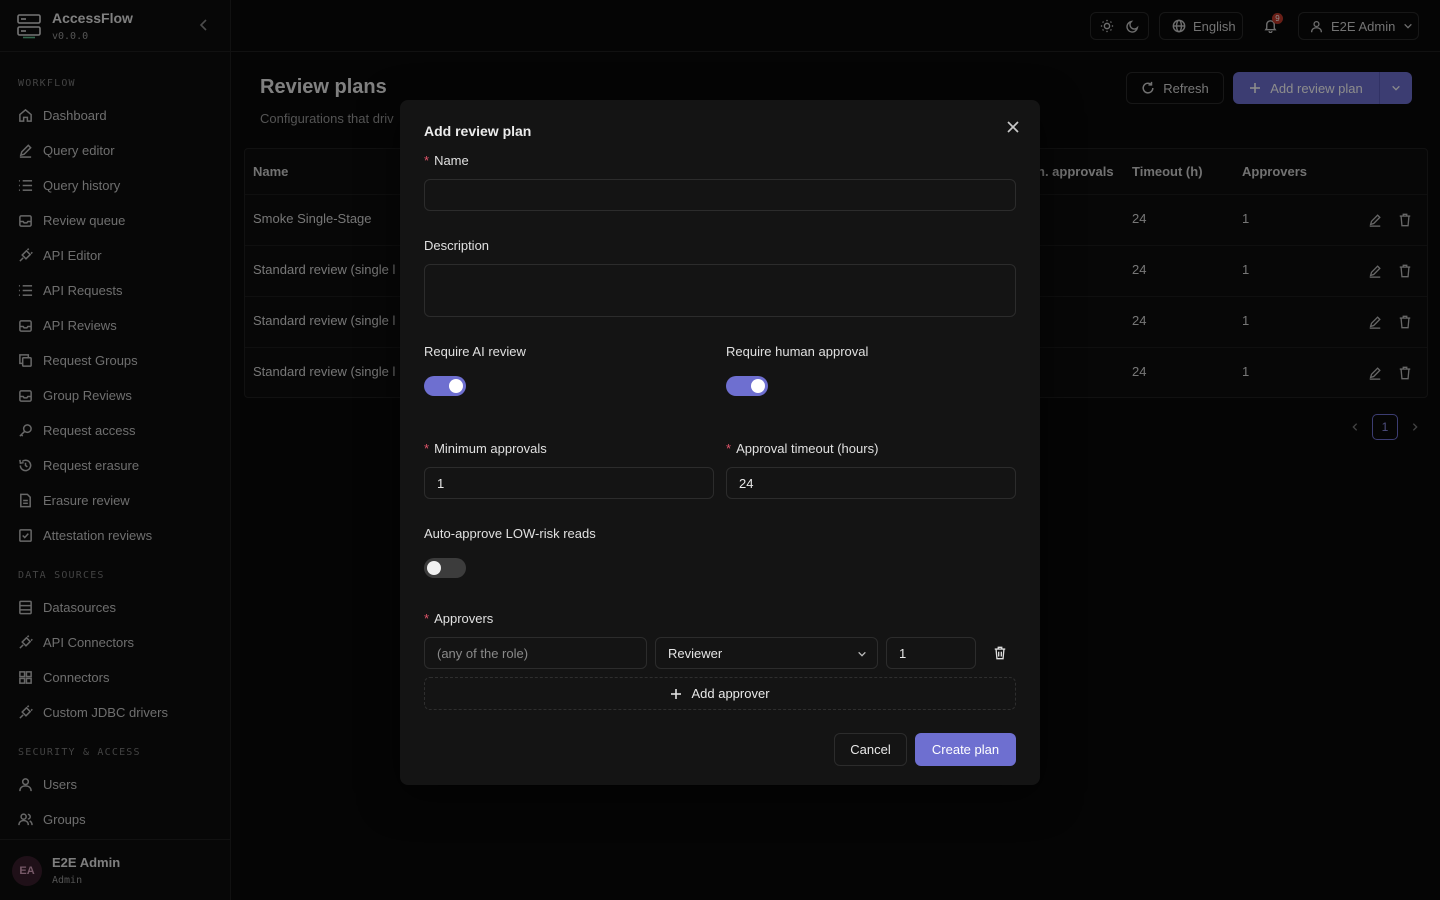 The height and width of the screenshot is (900, 1440). Describe the element at coordinates (1000, 653) in the screenshot. I see `trash-icon` at that location.